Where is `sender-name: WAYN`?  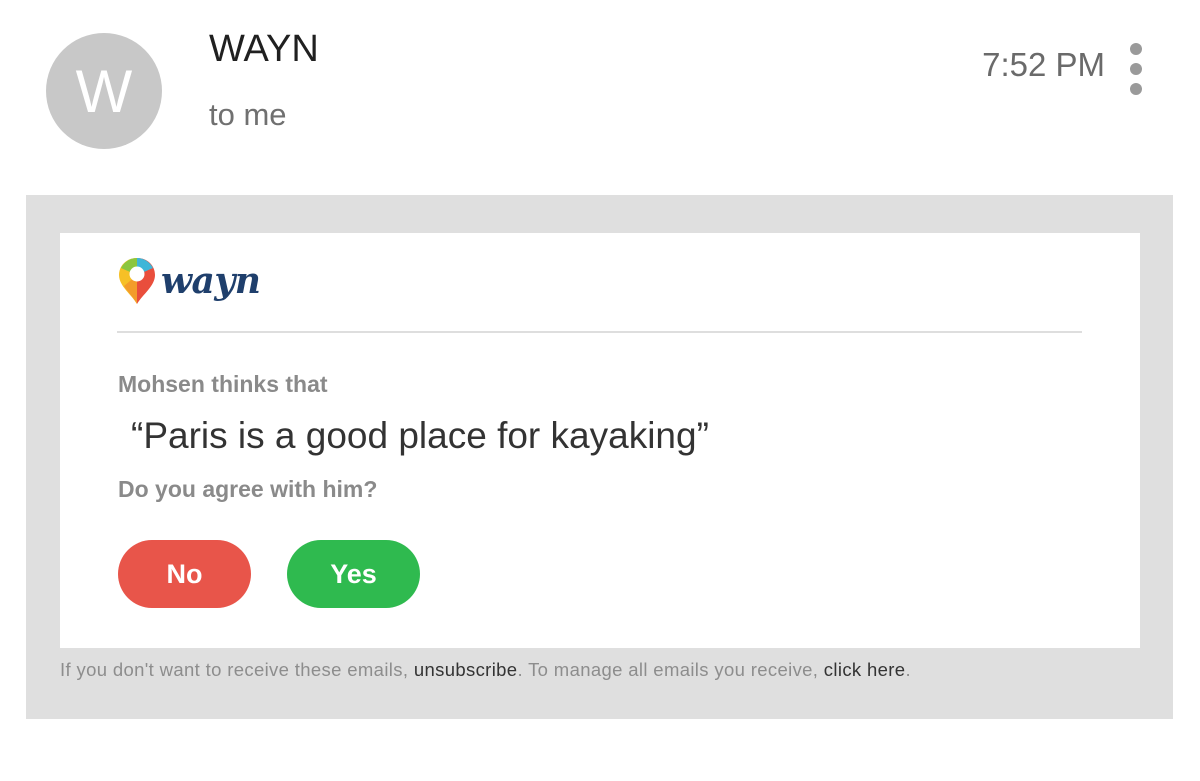
sender-name: WAYN is located at coordinates (264, 49).